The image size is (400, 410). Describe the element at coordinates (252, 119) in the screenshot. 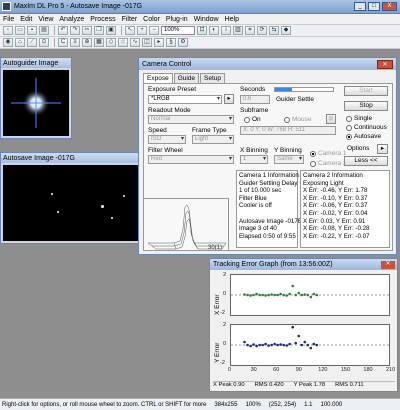

I see `subframe-on-checkbox: On` at that location.